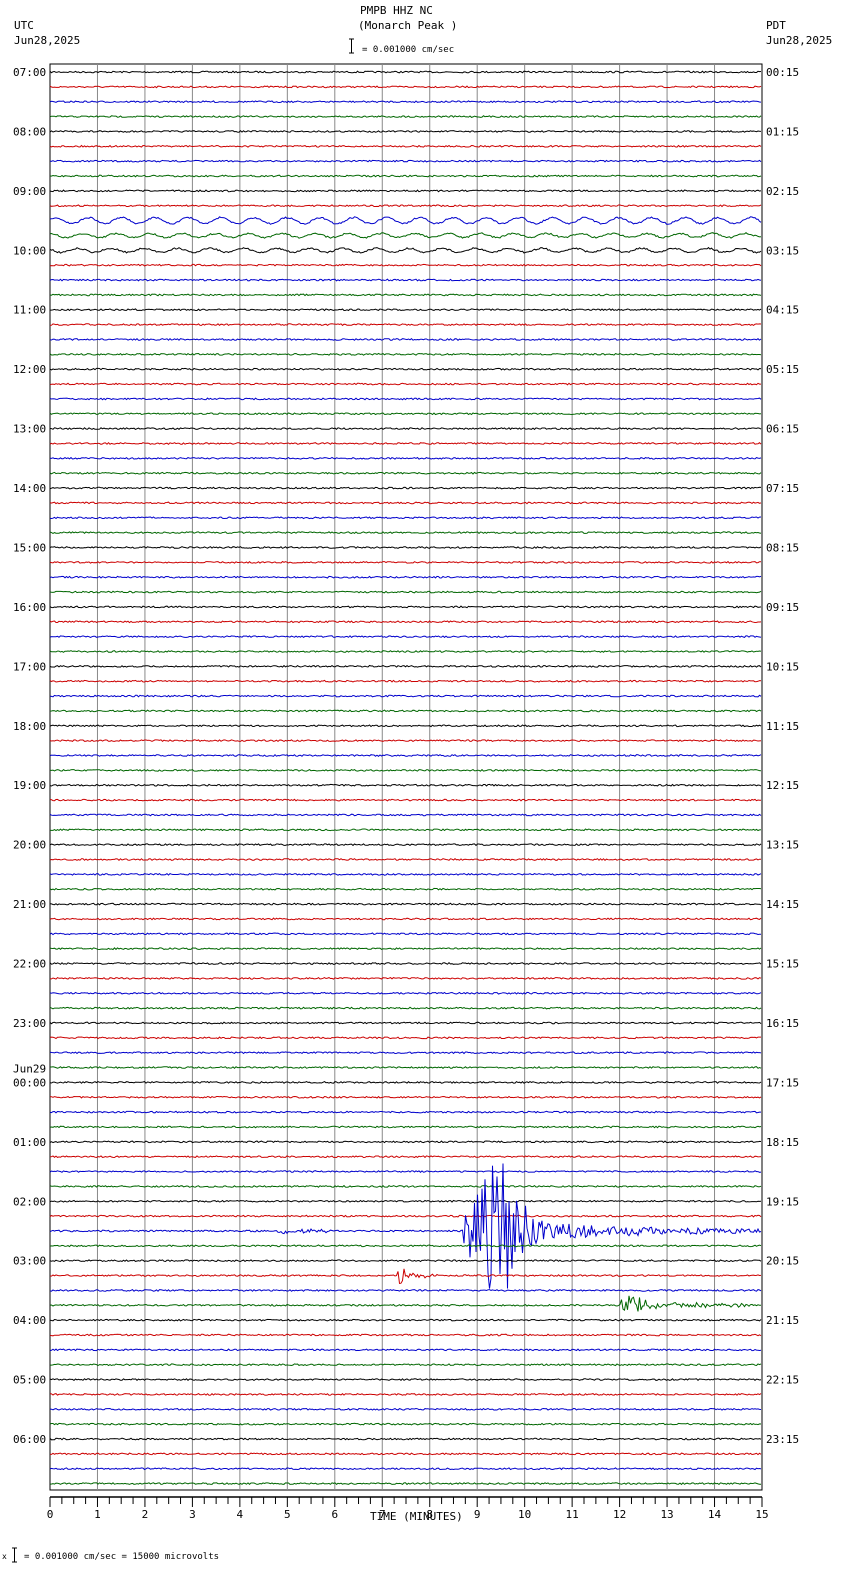  I want to click on pdt-hour-label: 21:15, so click(782, 1320).